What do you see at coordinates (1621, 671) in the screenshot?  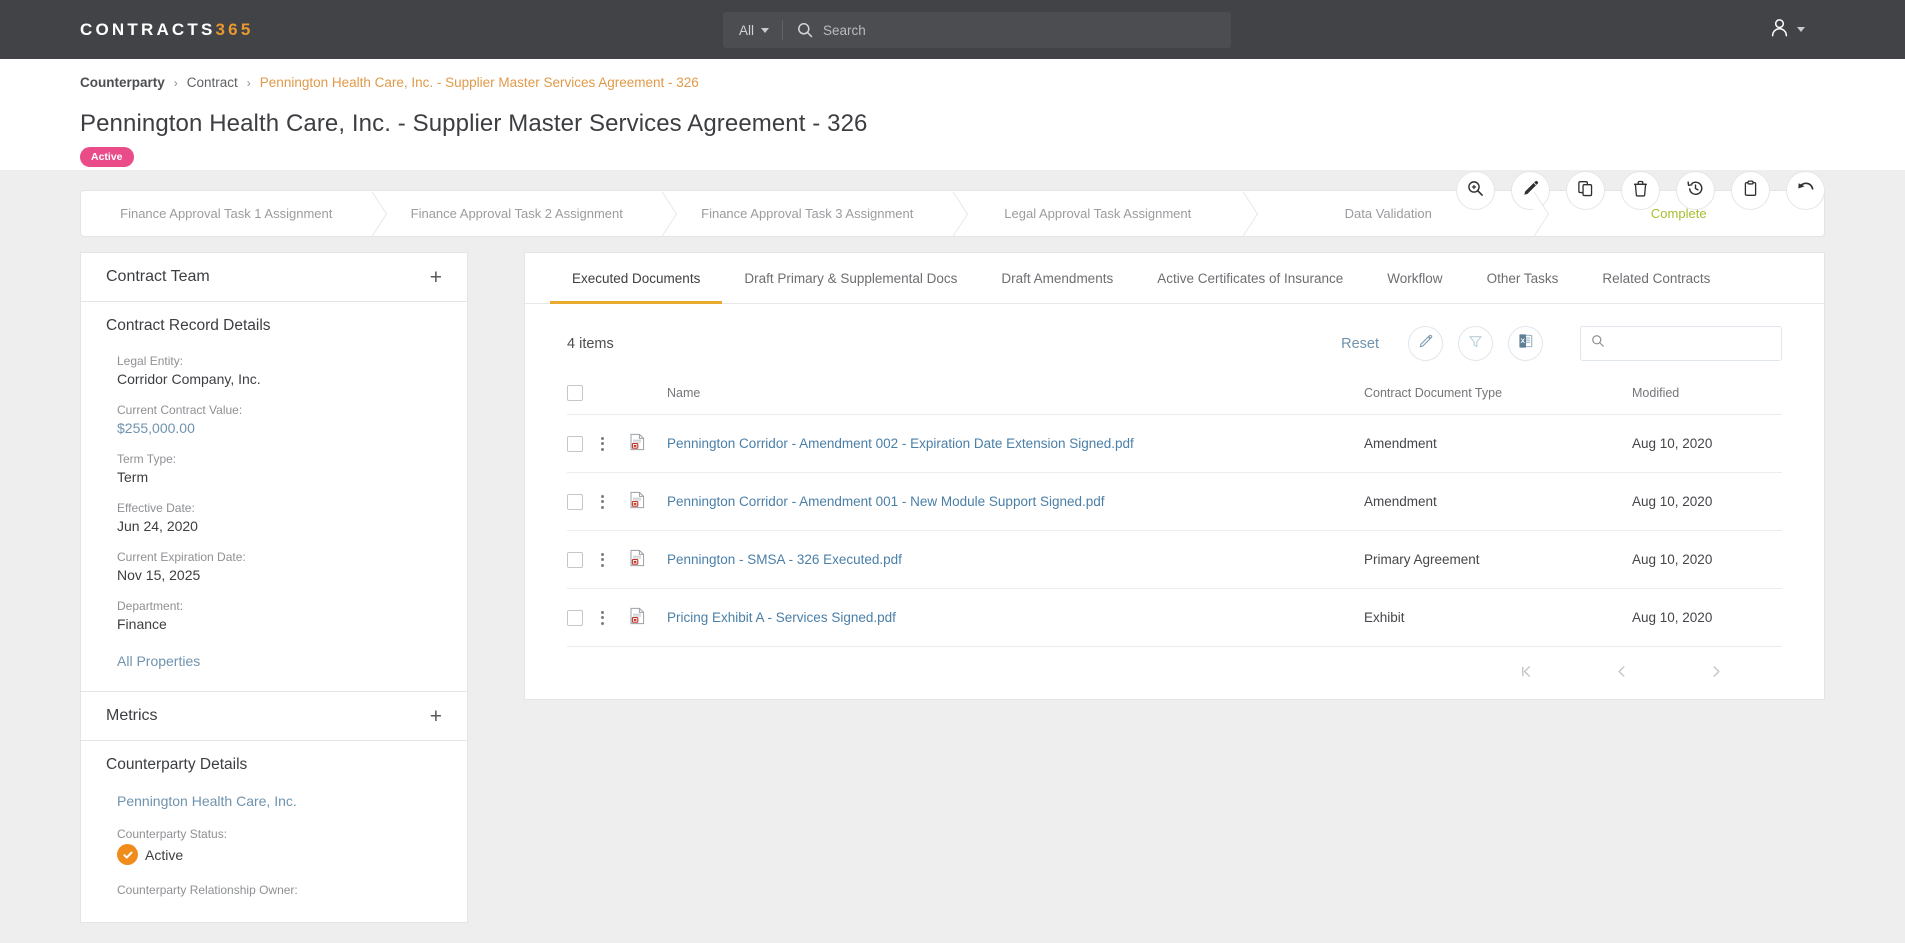 I see `previous-page-icon` at bounding box center [1621, 671].